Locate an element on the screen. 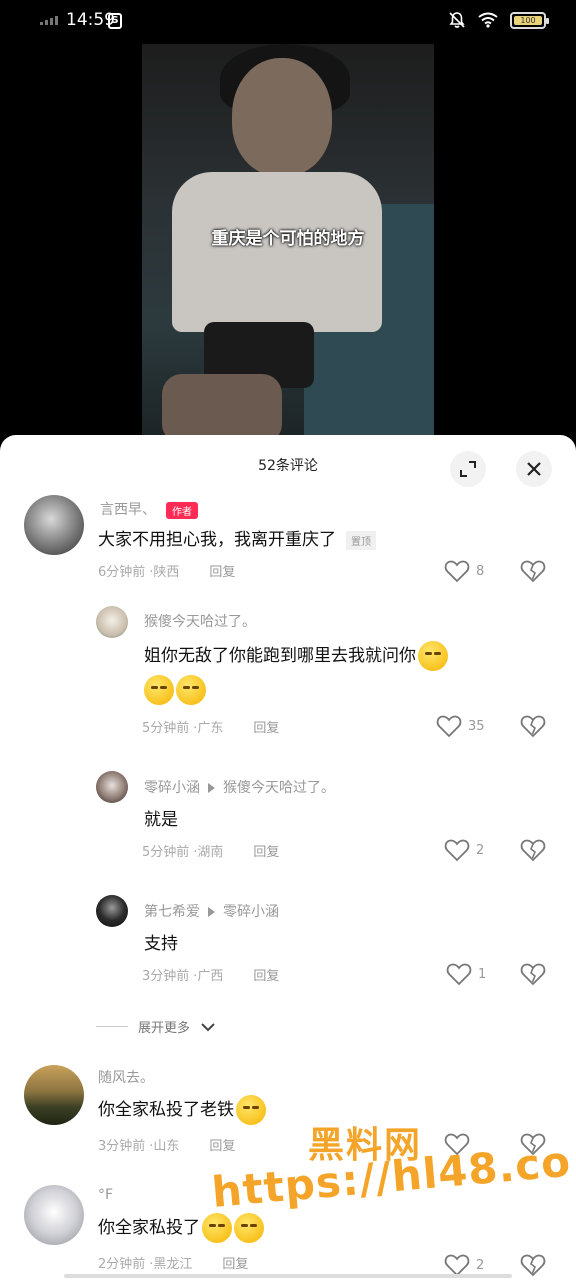 This screenshot has height=1280, width=576. comment-count-title: 52条评论 is located at coordinates (288, 466).